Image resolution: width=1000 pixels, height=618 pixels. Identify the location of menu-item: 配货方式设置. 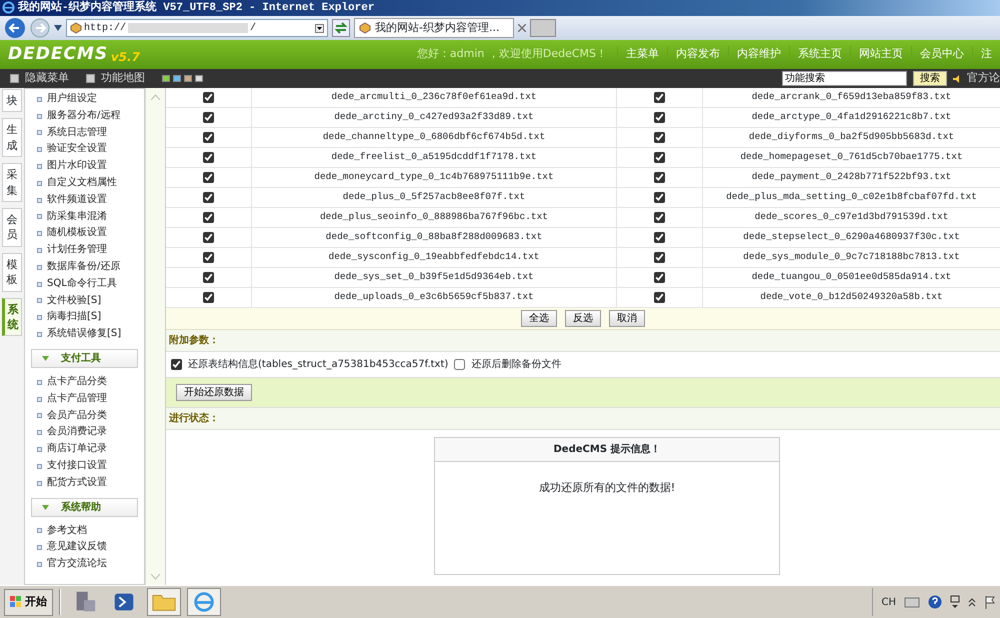
(84, 483).